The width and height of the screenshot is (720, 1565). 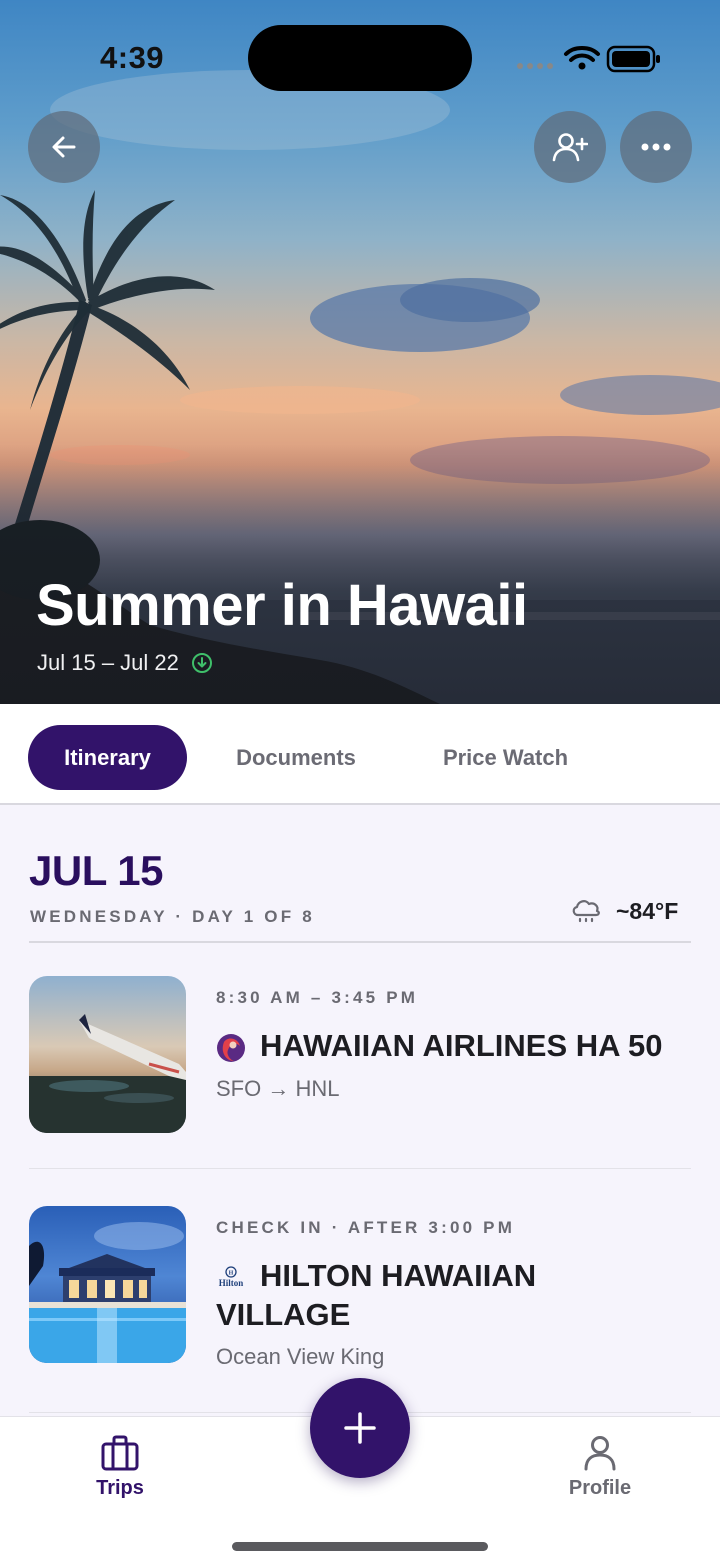 I want to click on hotel-pool-photo, so click(x=107, y=1284).